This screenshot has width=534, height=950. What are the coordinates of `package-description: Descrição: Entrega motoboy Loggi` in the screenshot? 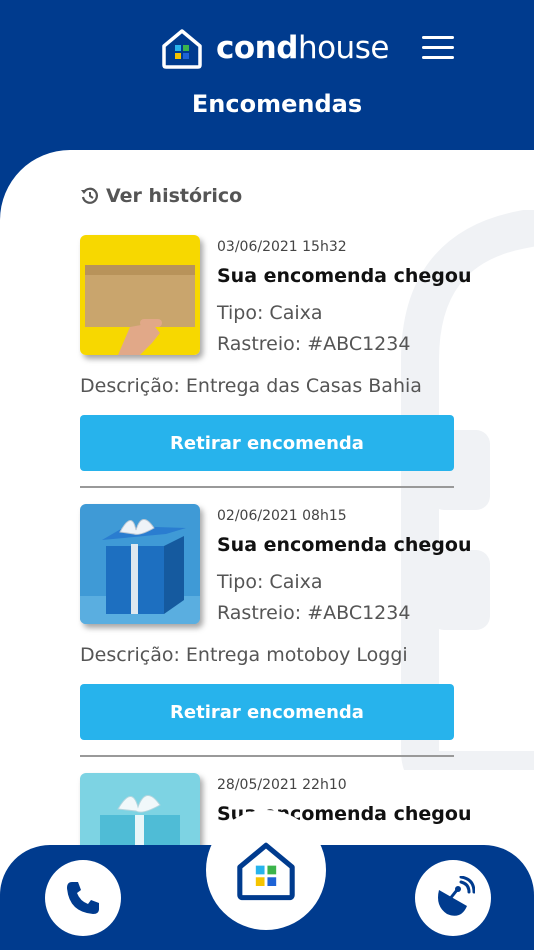 It's located at (244, 655).